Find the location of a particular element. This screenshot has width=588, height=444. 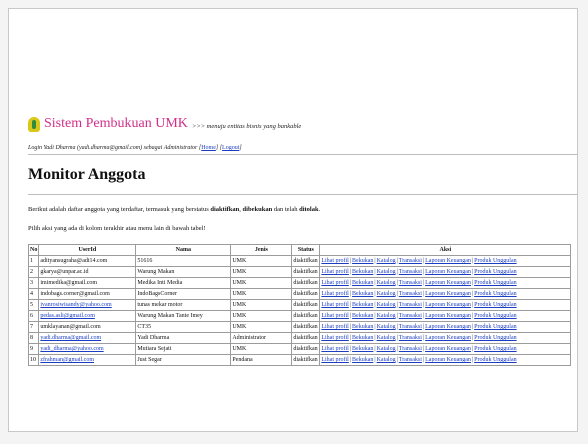

home-link: Home is located at coordinates (208, 148).